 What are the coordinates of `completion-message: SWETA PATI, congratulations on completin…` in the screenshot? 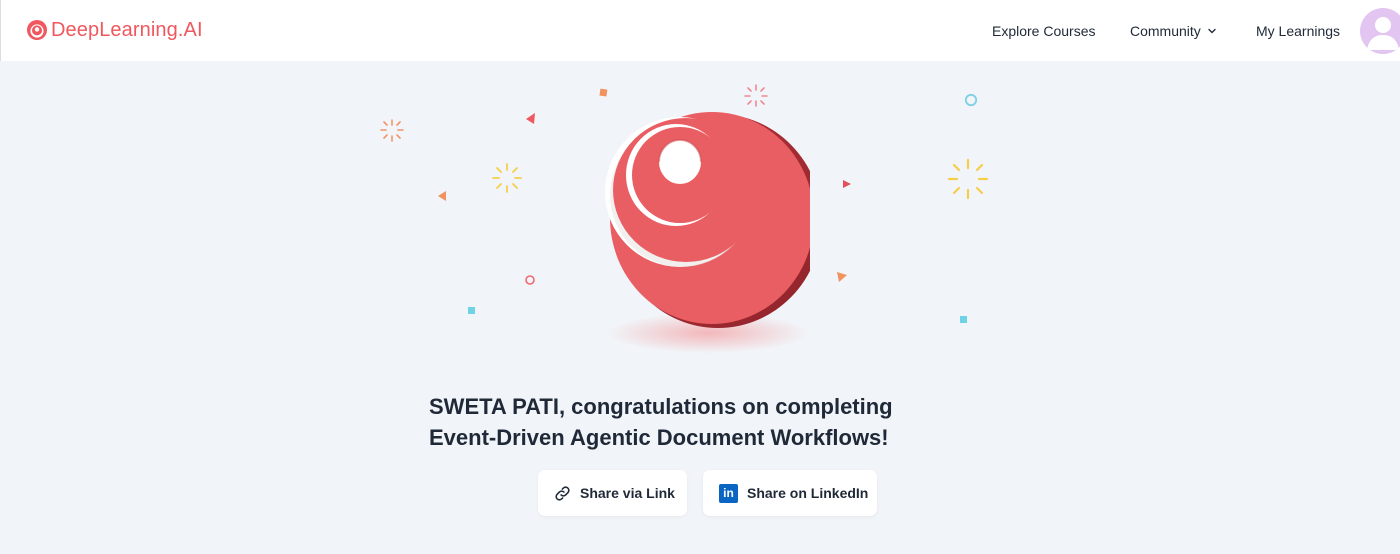 It's located at (709, 422).